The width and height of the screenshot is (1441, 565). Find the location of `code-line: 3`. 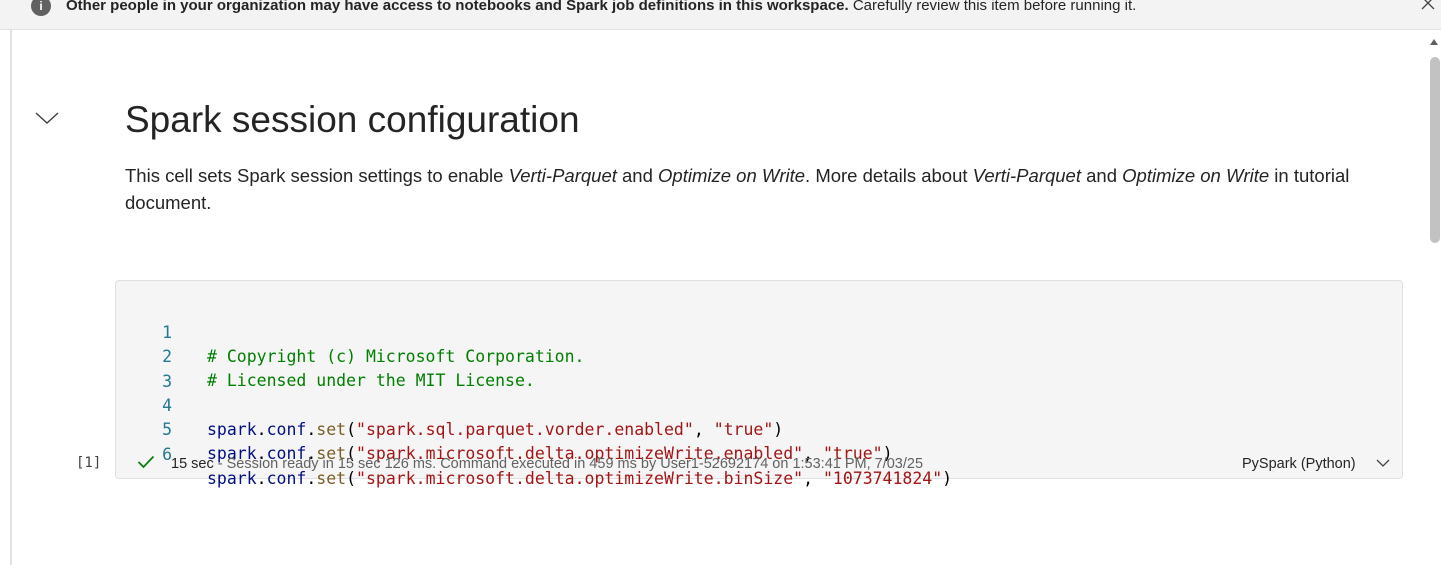

code-line: 3 is located at coordinates (759, 368).